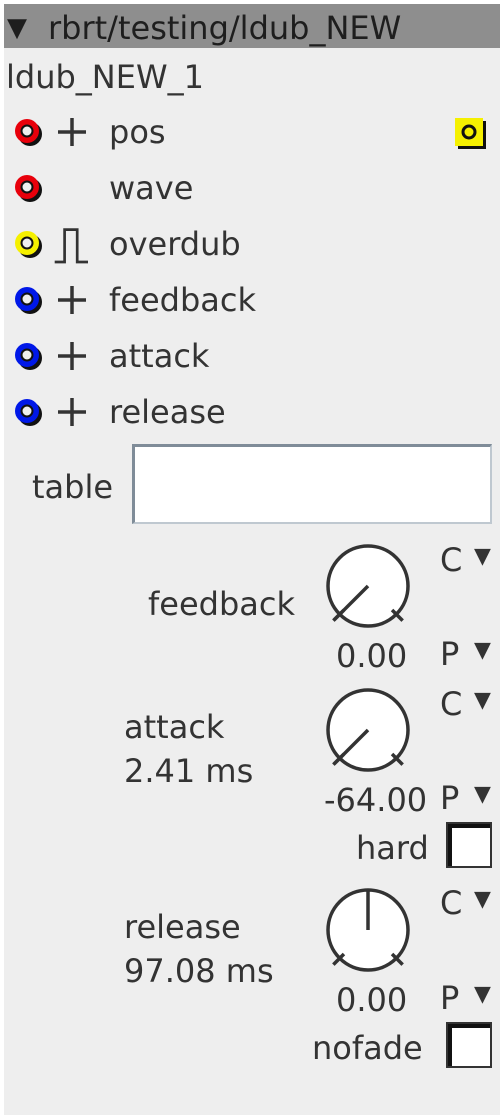 The image size is (504, 1120). What do you see at coordinates (449, 798) in the screenshot?
I see `attack-mode-p: P` at bounding box center [449, 798].